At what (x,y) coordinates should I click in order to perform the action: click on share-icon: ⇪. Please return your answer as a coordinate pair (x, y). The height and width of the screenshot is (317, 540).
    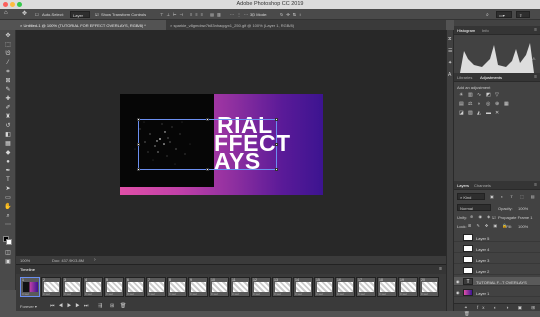
    Looking at the image, I should click on (523, 14).